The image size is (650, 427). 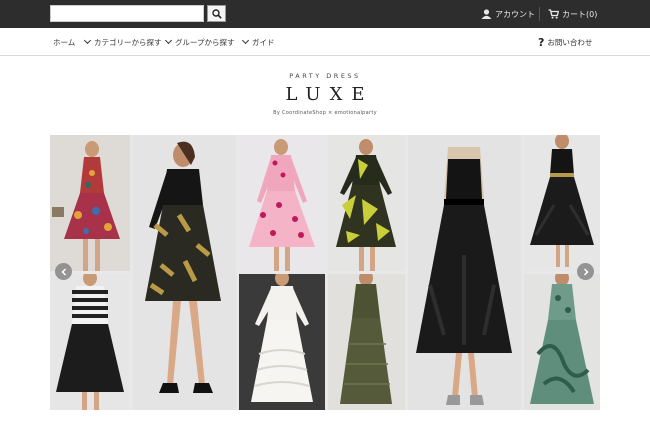 What do you see at coordinates (366, 342) in the screenshot?
I see `dress-image-olive-green` at bounding box center [366, 342].